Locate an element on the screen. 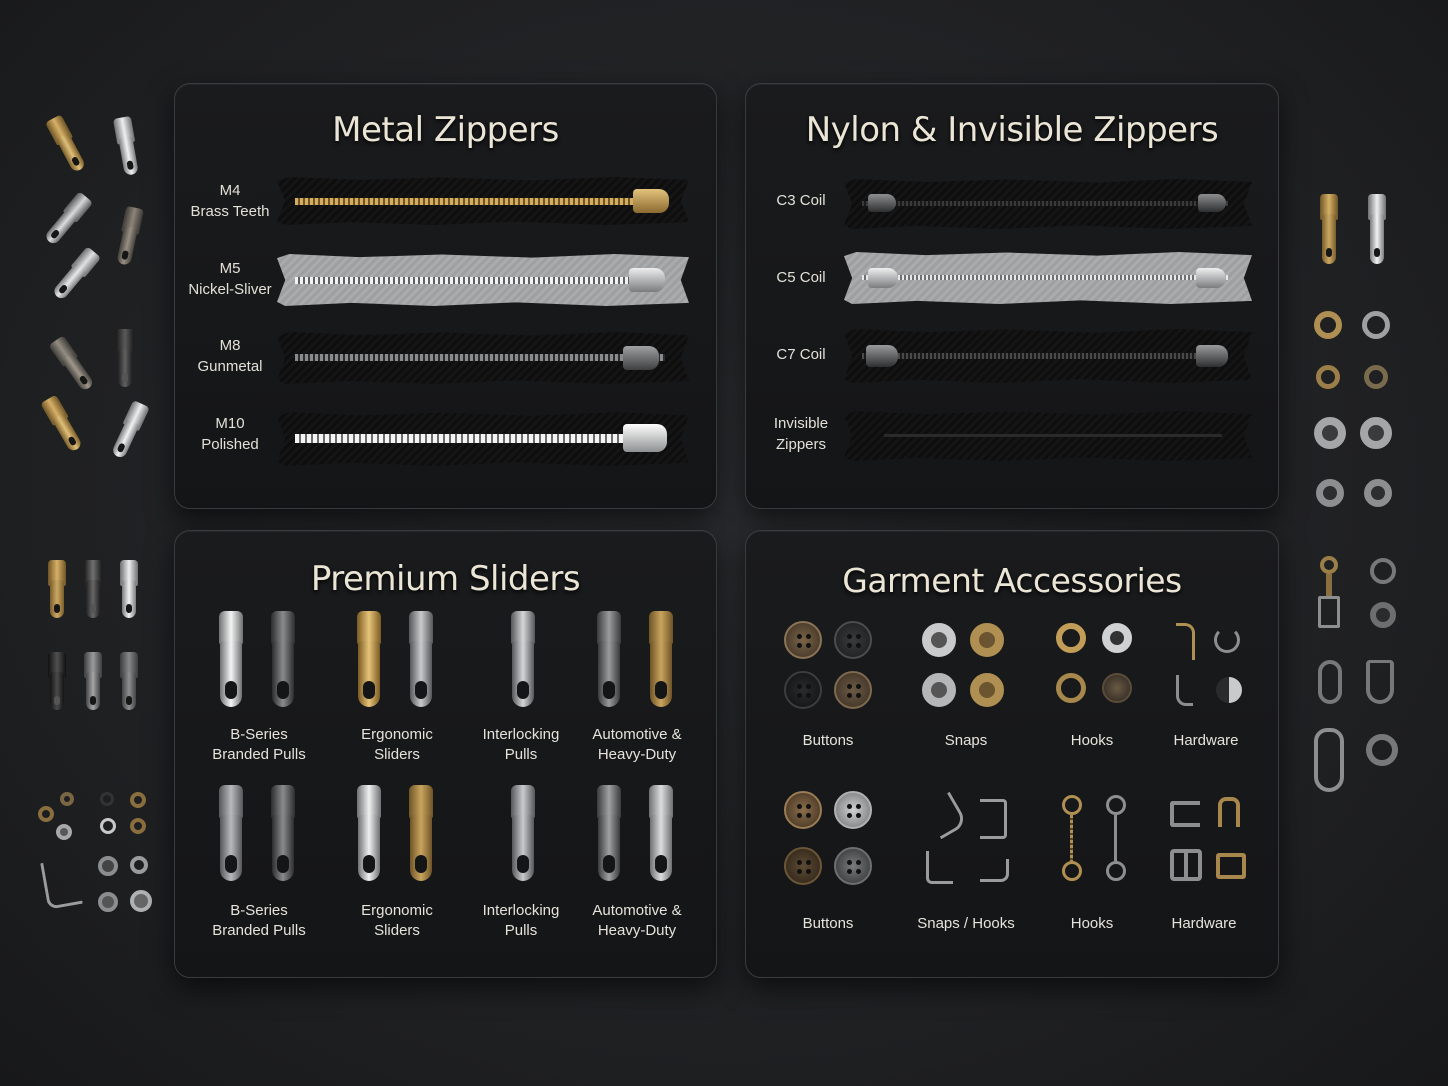 The width and height of the screenshot is (1448, 1086). buckle-icon is located at coordinates (1231, 866).